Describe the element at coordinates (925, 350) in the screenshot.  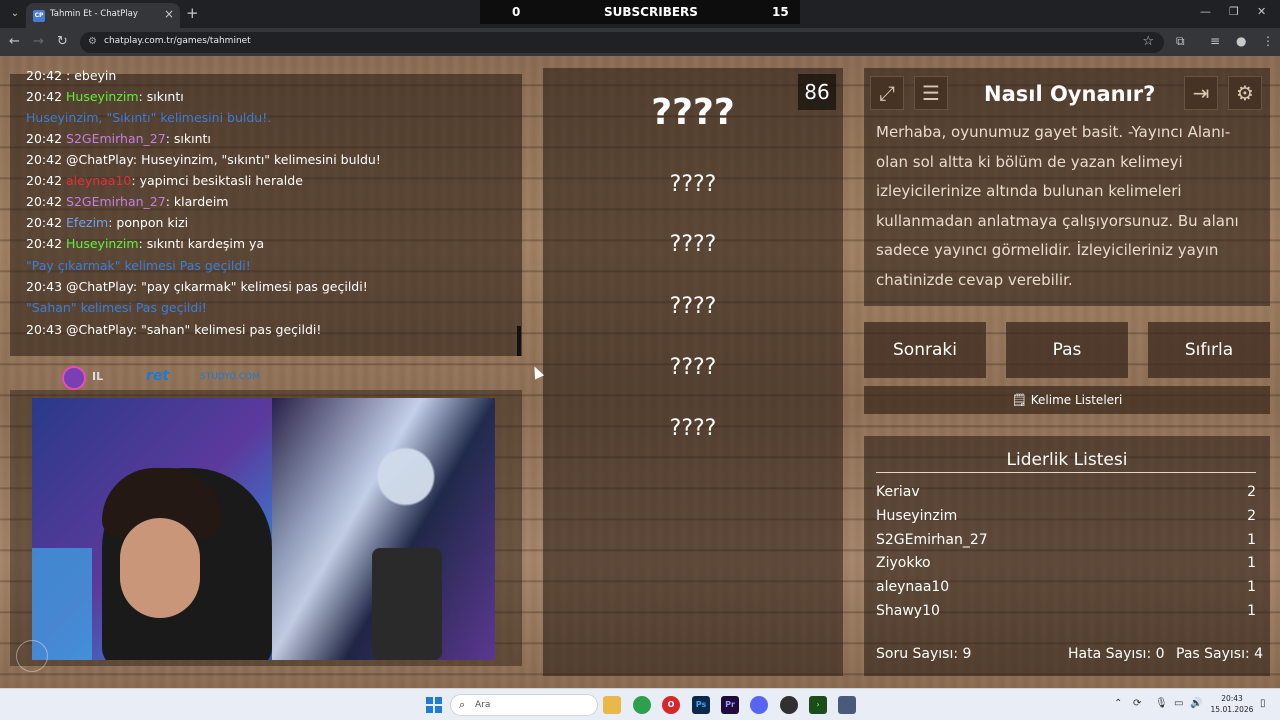
I see `next-button: Sonraki` at that location.